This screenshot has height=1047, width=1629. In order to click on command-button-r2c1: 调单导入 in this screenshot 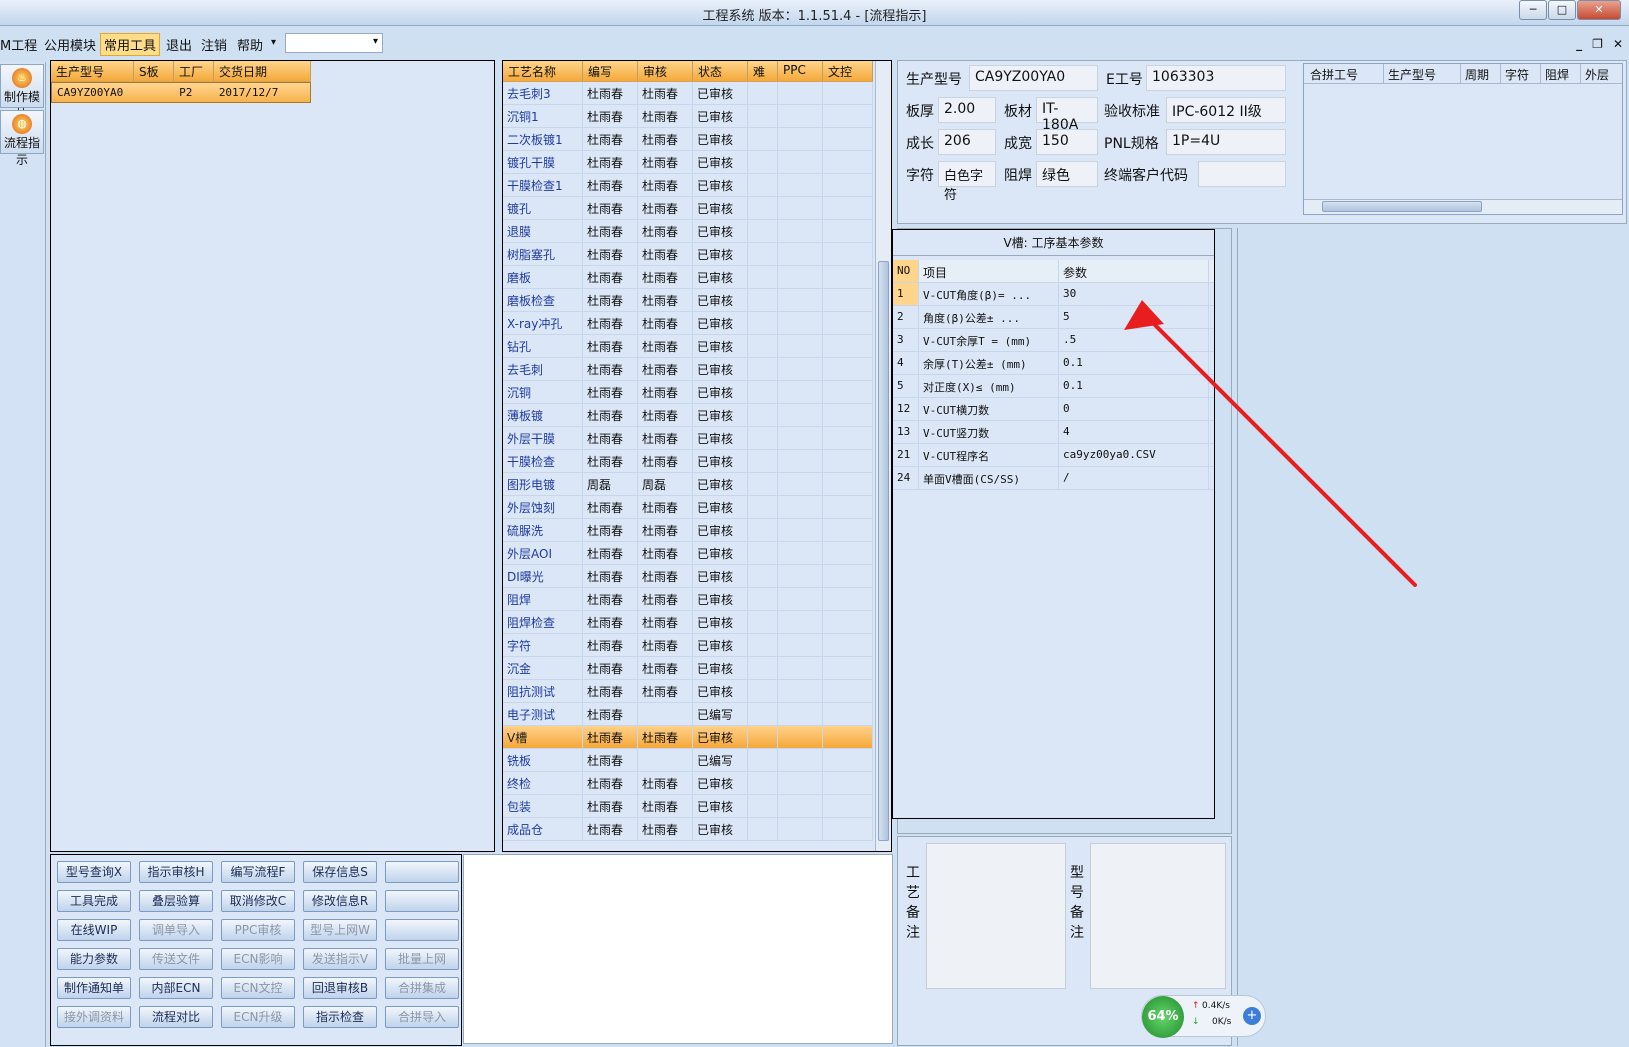, I will do `click(176, 930)`.